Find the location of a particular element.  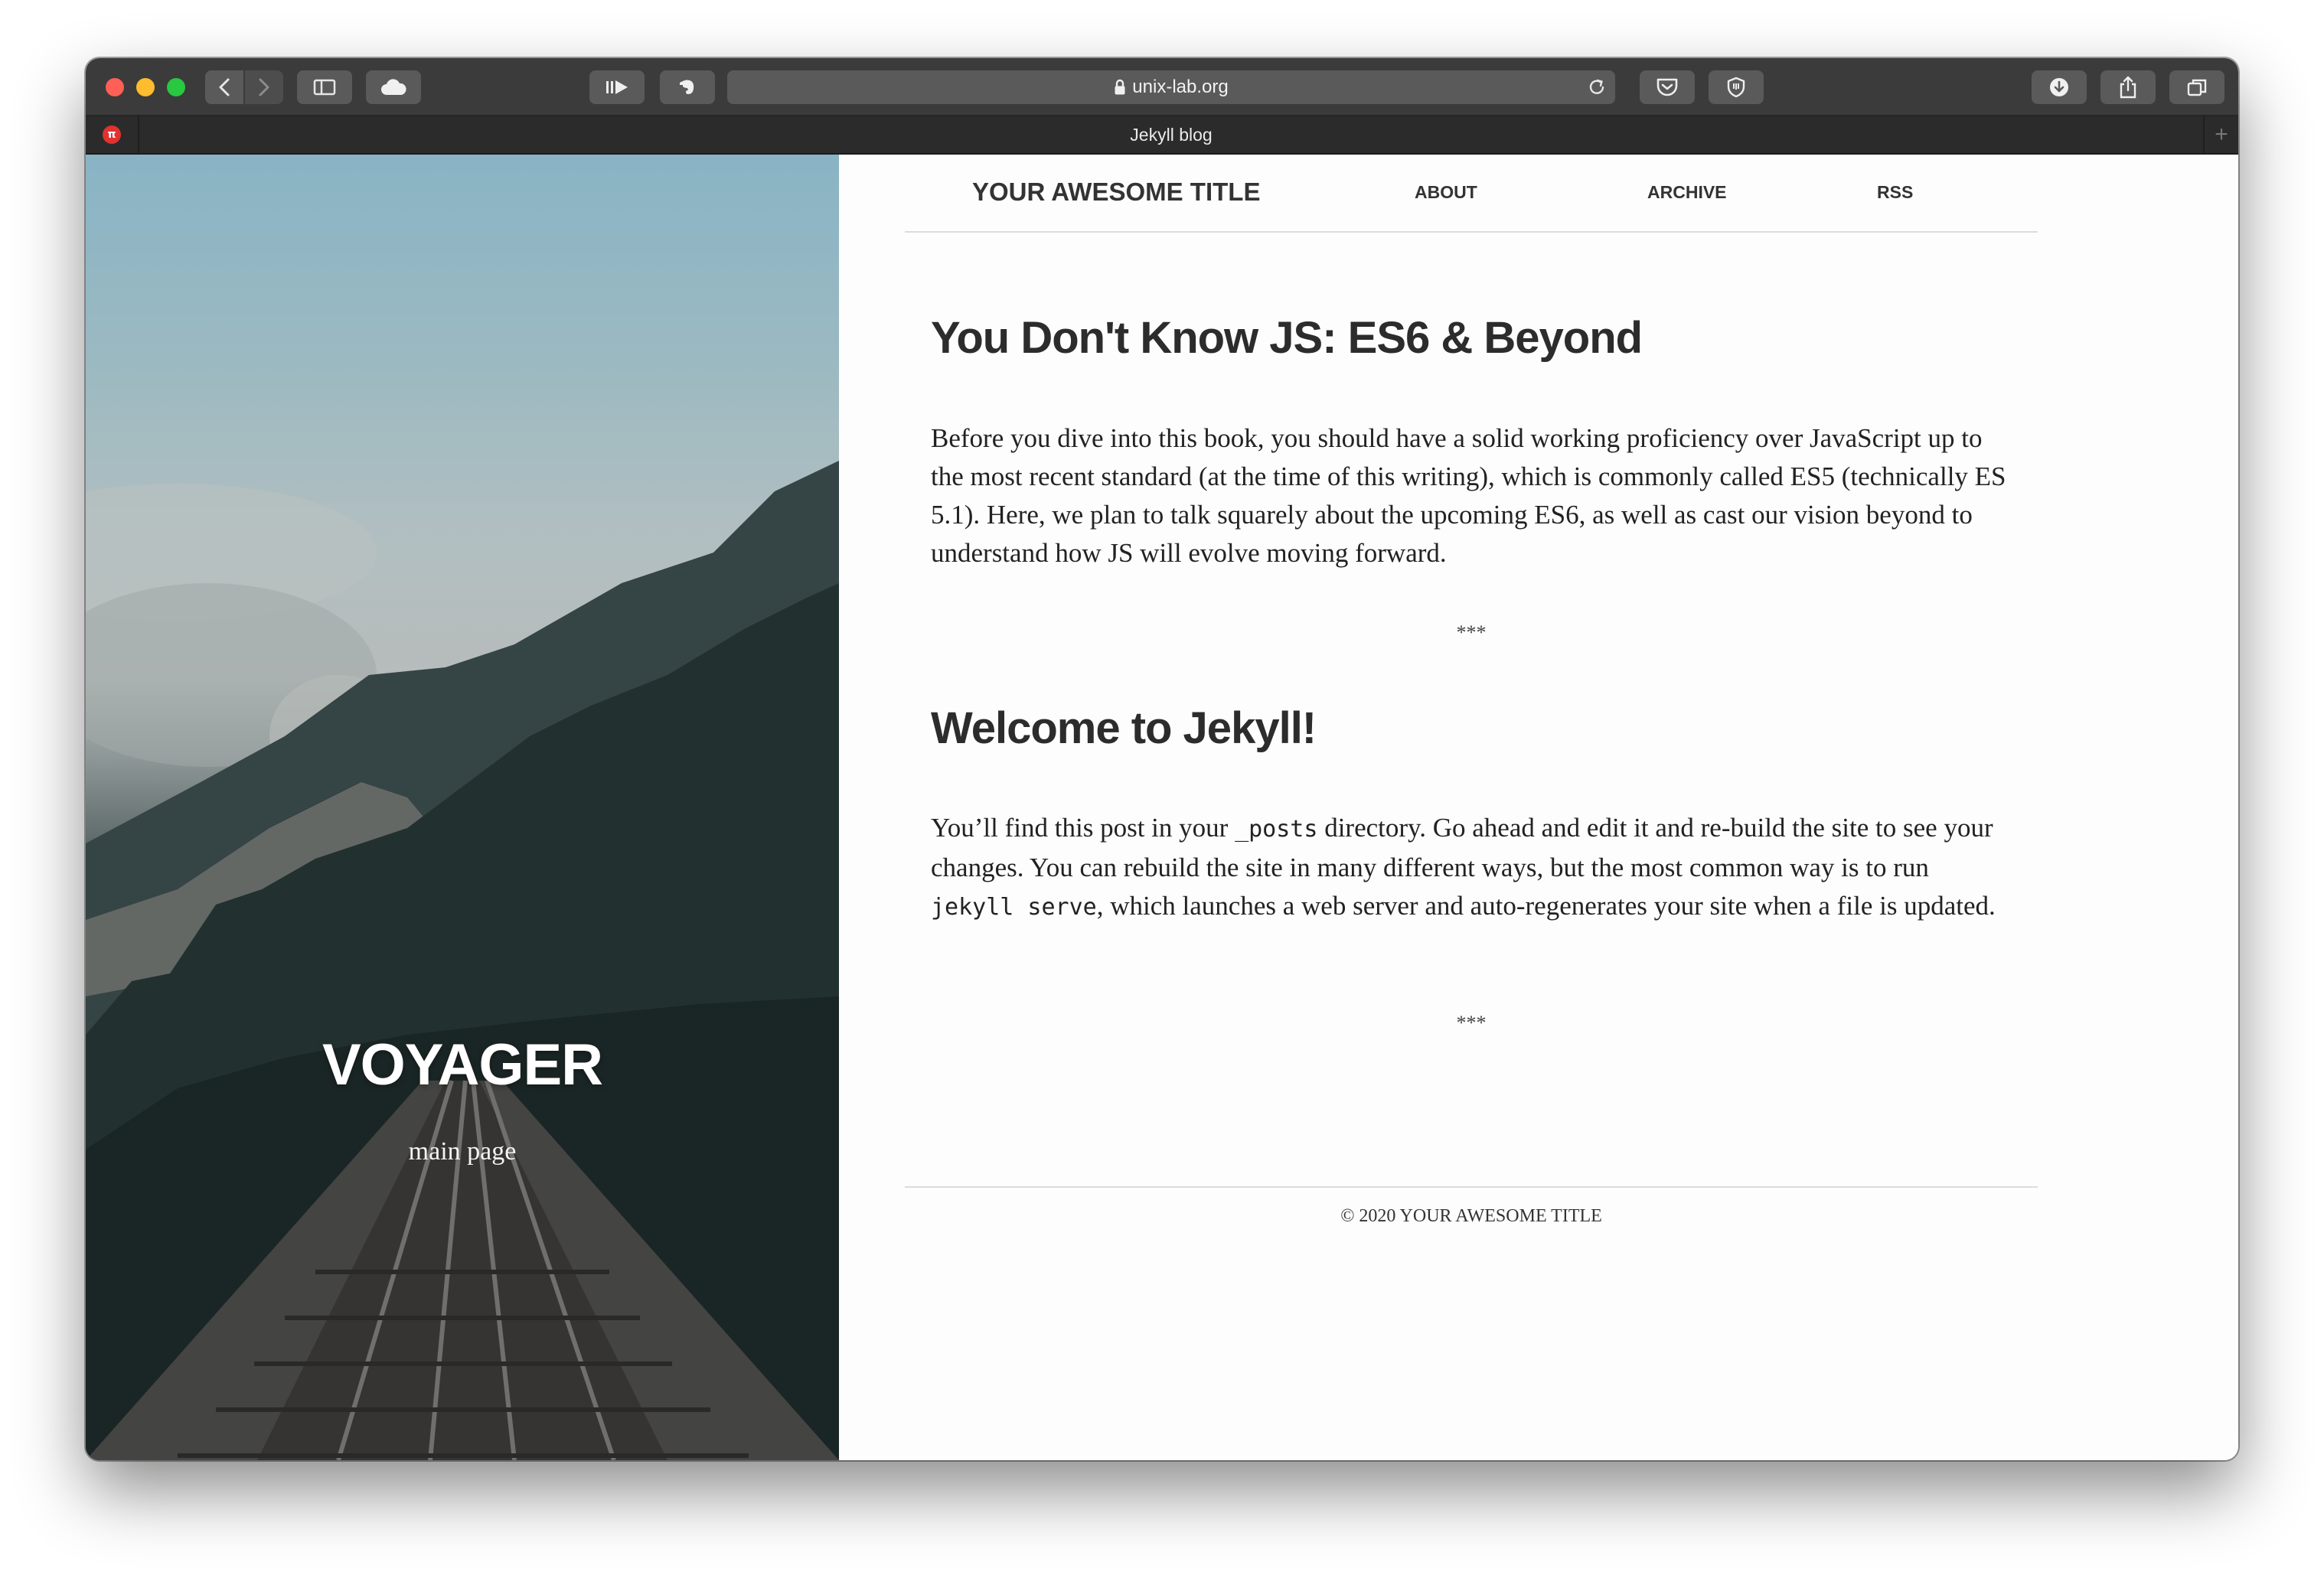

hero-title: VOYAGER is located at coordinates (462, 1064).